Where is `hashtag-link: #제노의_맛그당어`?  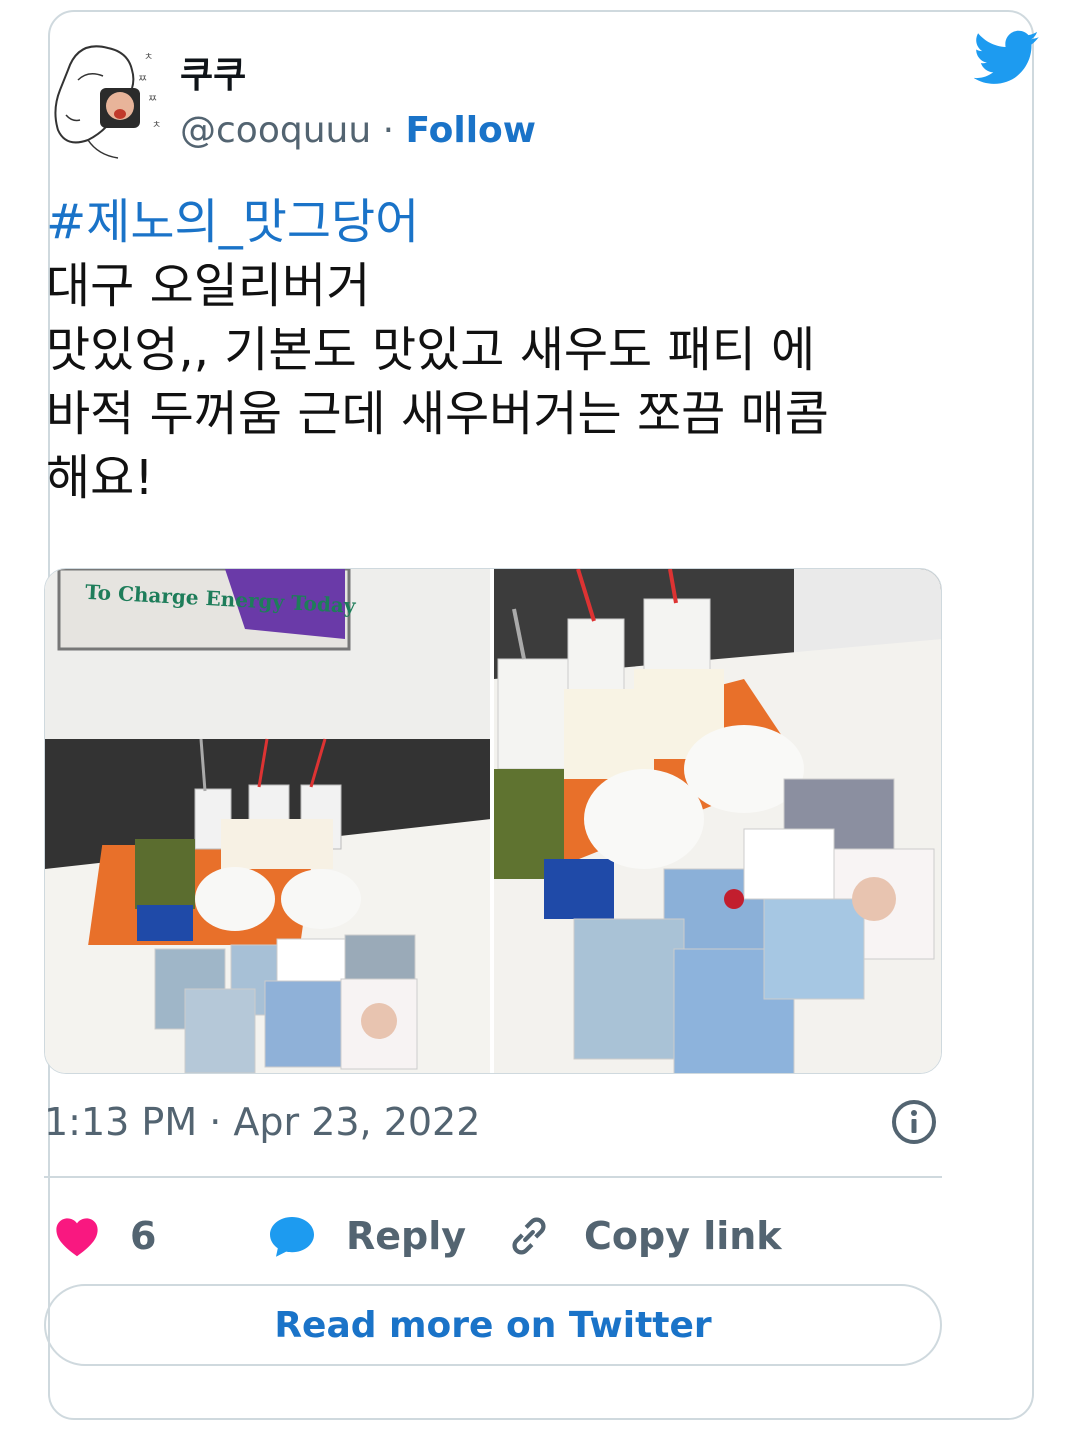 hashtag-link: #제노의_맛그당어 is located at coordinates (496, 222).